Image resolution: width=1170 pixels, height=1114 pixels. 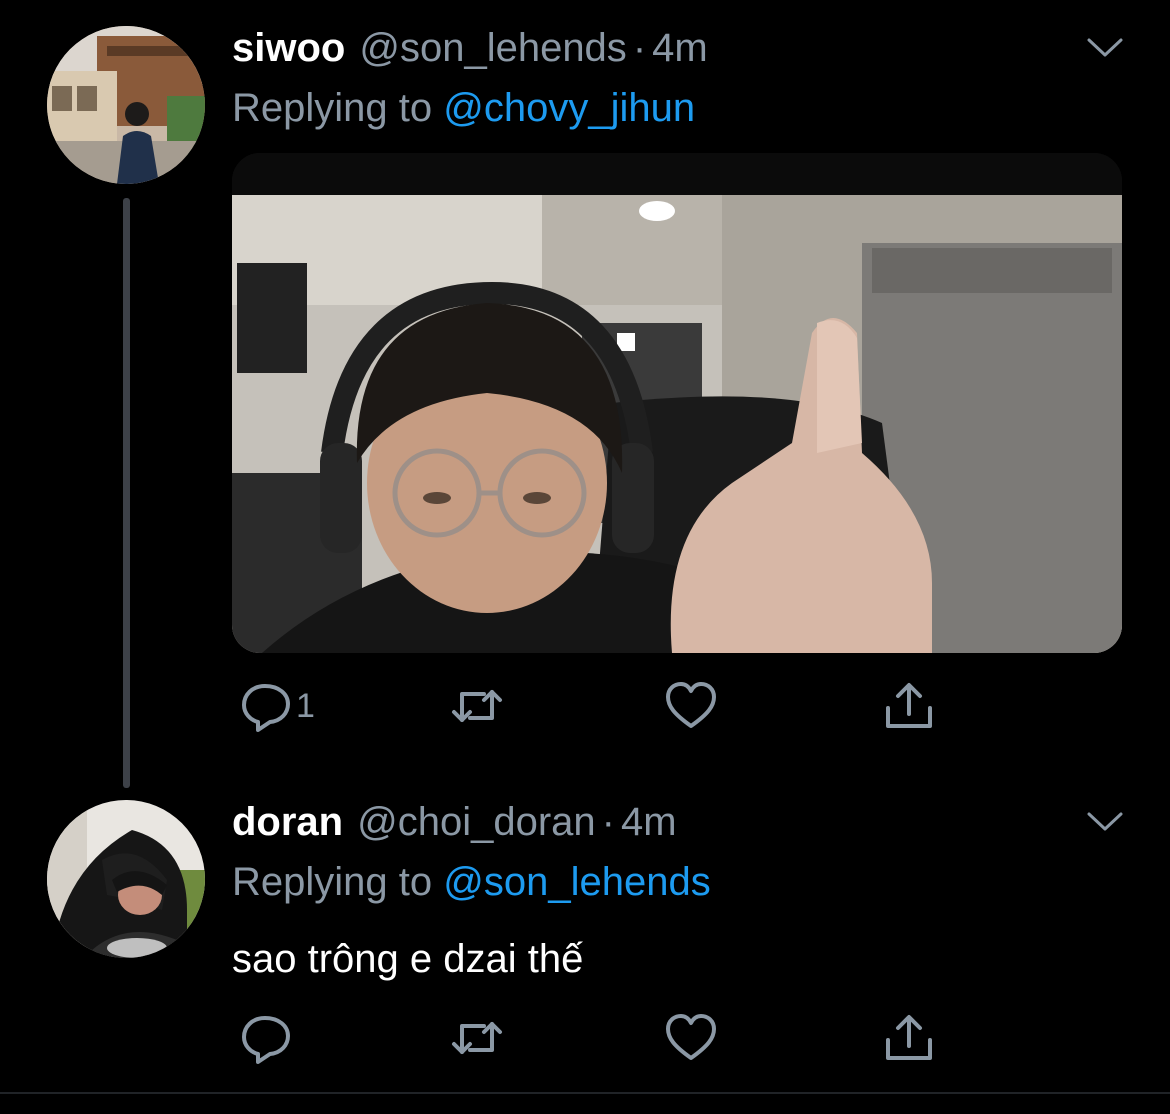 What do you see at coordinates (126, 105) in the screenshot?
I see `avatar-siwoo` at bounding box center [126, 105].